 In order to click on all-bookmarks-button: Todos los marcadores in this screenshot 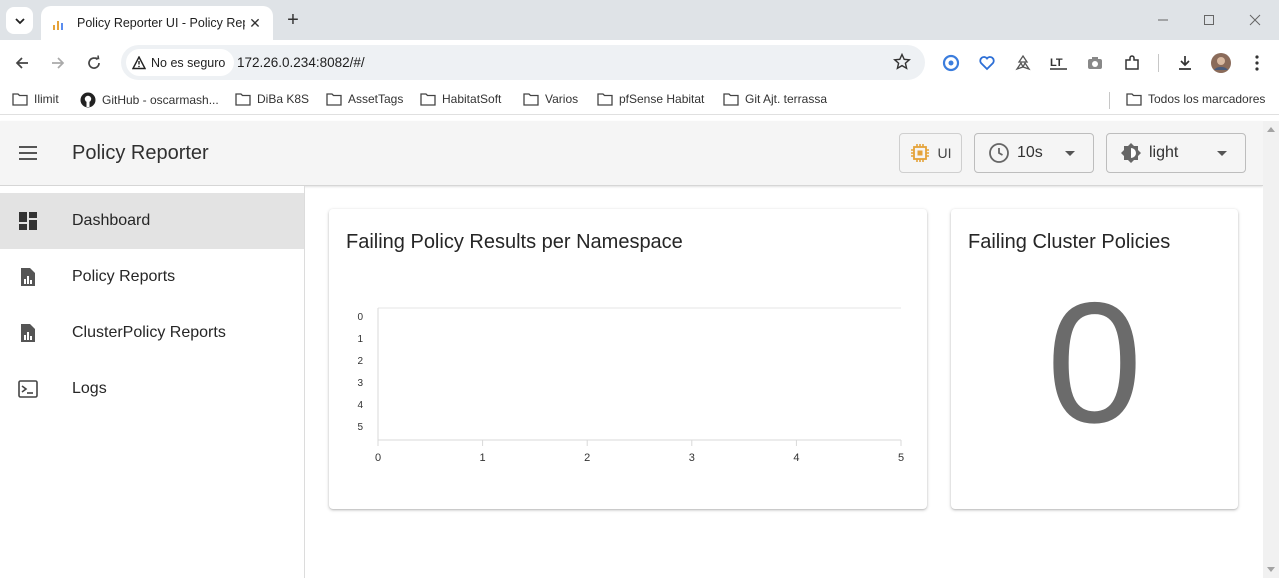, I will do `click(1195, 99)`.